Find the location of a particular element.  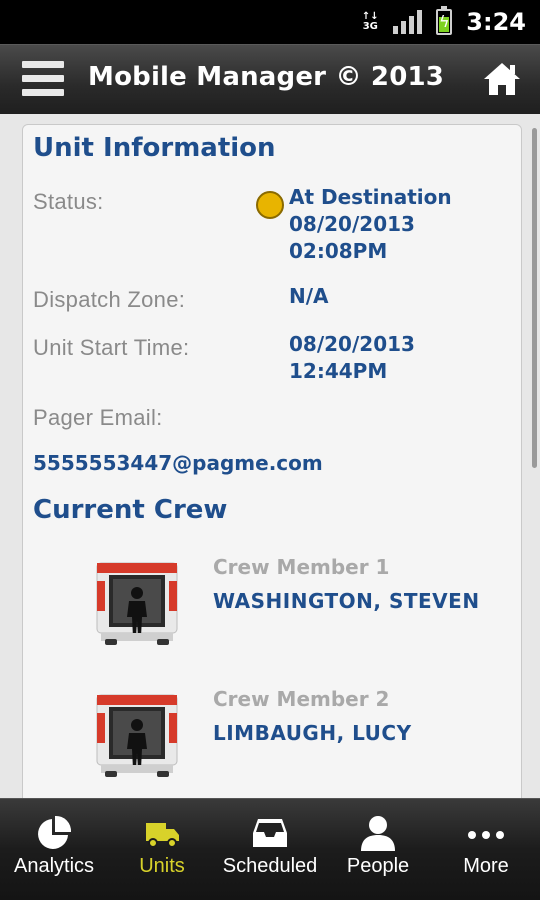

nav-scheduled: Scheduled is located at coordinates (270, 849).